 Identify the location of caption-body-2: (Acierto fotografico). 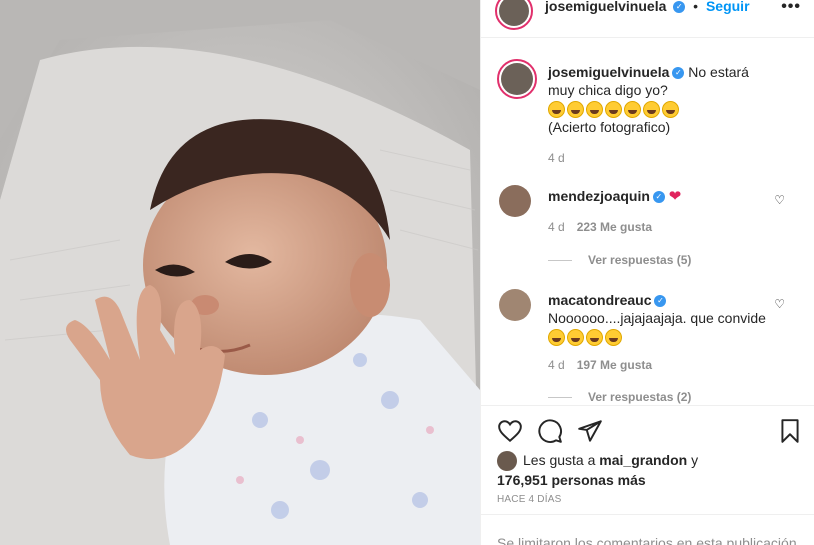
(609, 126).